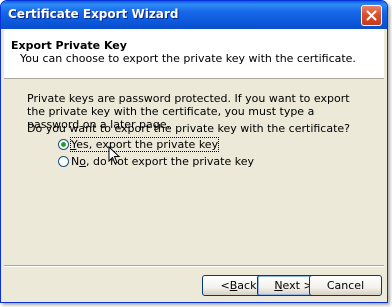 The image size is (392, 307). I want to click on footer-divider, so click(194, 266).